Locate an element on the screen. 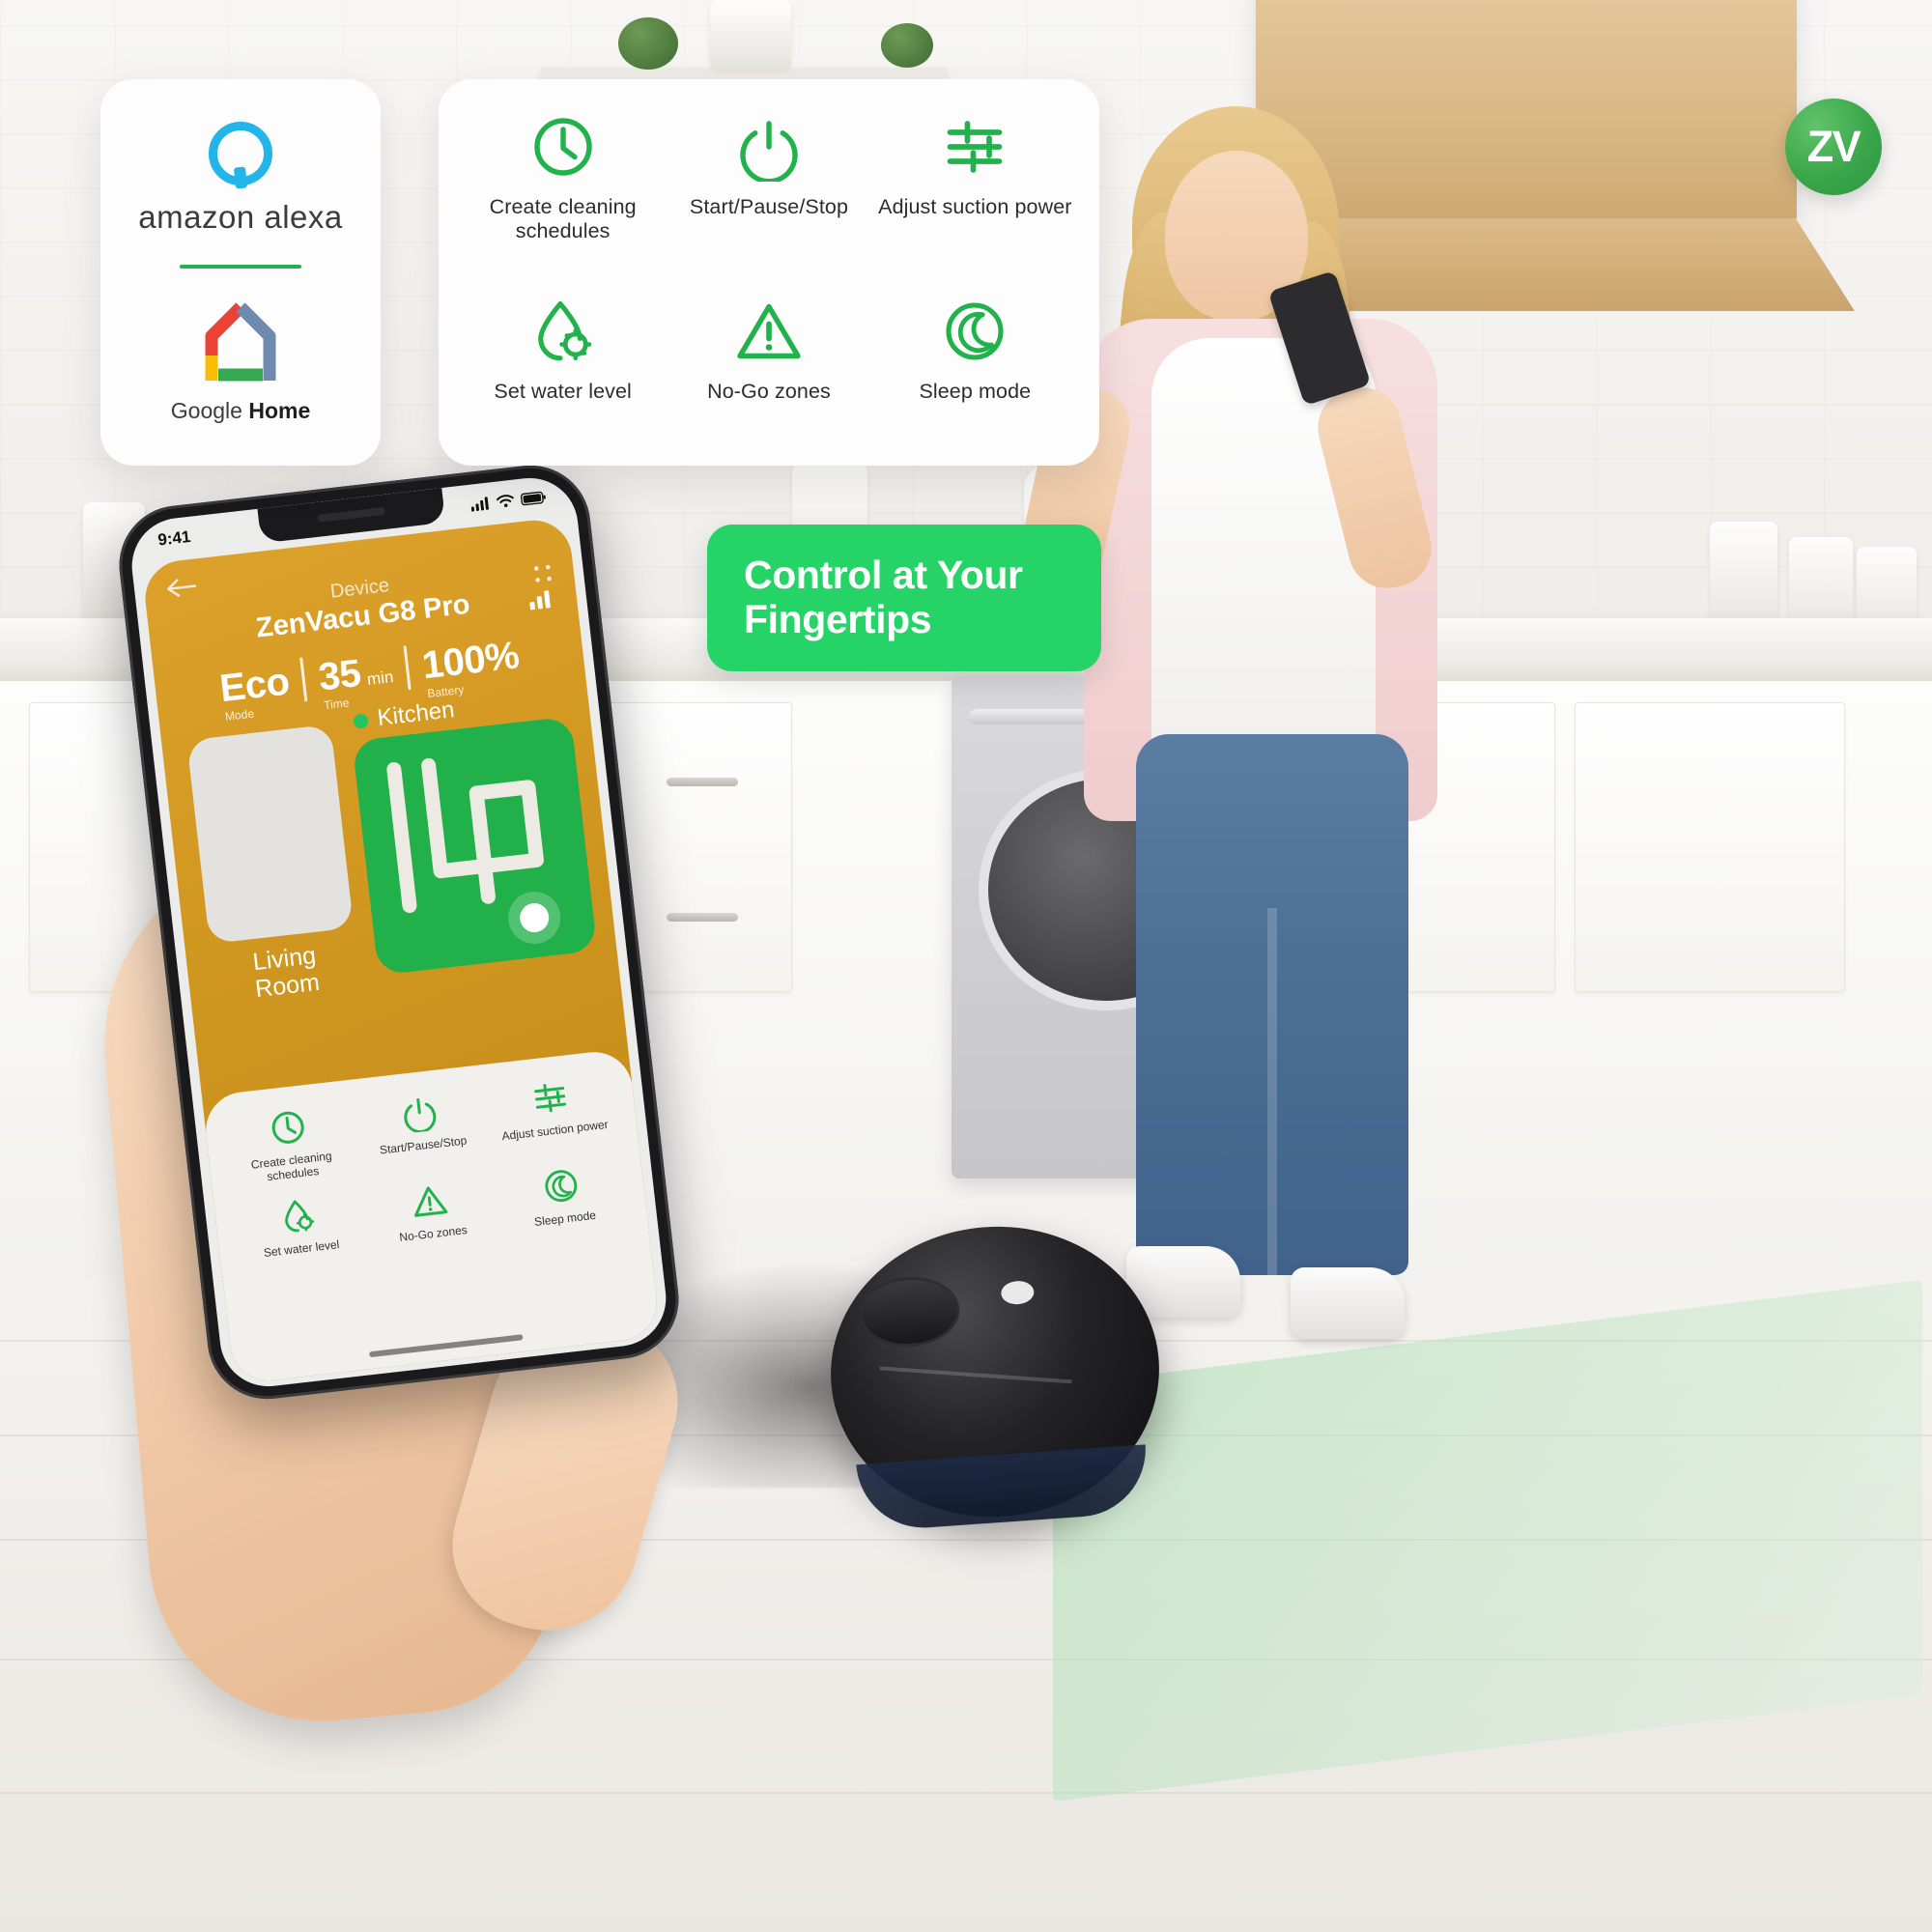 The image size is (1932, 1932). zv-brand-badge: ZV is located at coordinates (1833, 147).